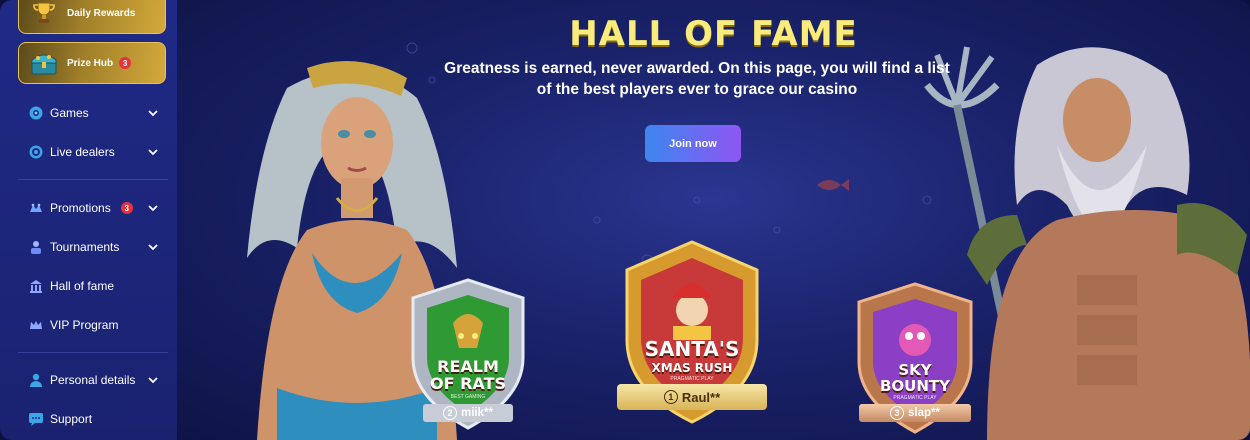  Describe the element at coordinates (468, 375) in the screenshot. I see `game-title: REALM OF RATS` at that location.